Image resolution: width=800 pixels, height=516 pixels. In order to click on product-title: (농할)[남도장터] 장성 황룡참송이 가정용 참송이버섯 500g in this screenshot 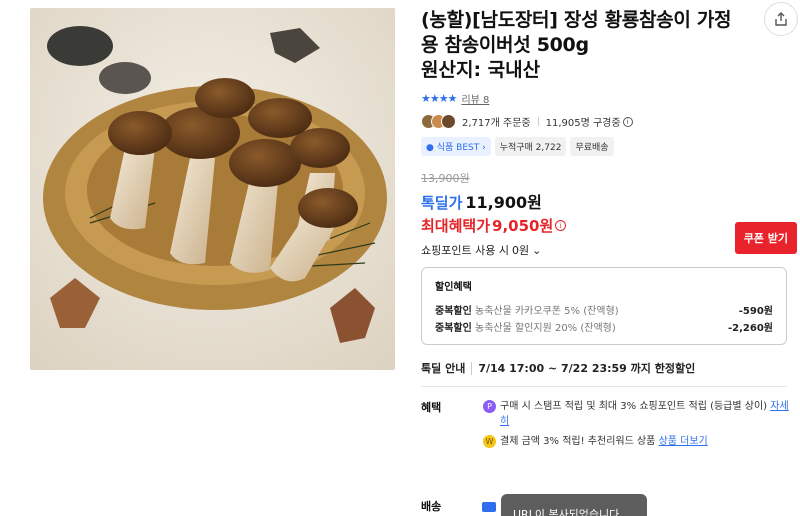, I will do `click(576, 32)`.